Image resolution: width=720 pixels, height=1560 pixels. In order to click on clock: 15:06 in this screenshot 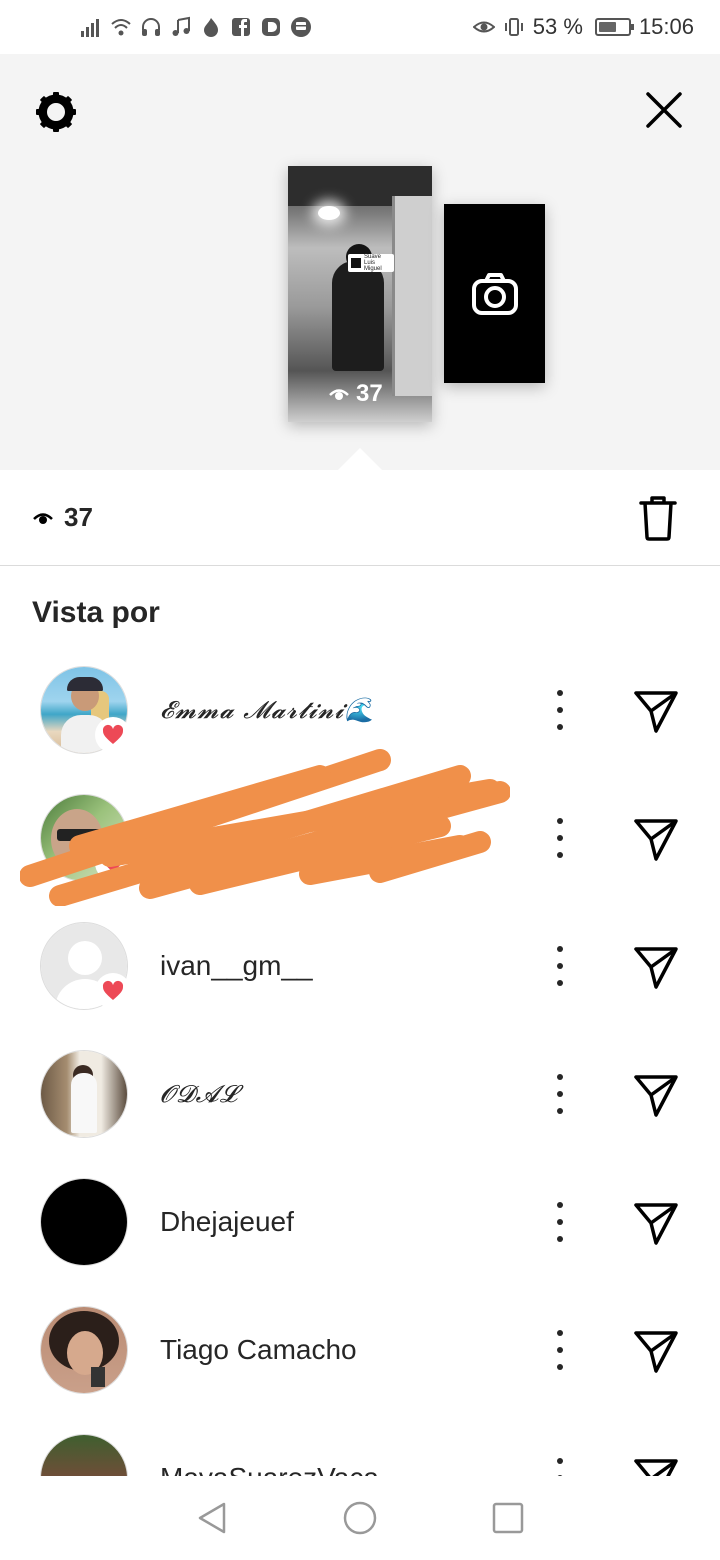, I will do `click(666, 26)`.